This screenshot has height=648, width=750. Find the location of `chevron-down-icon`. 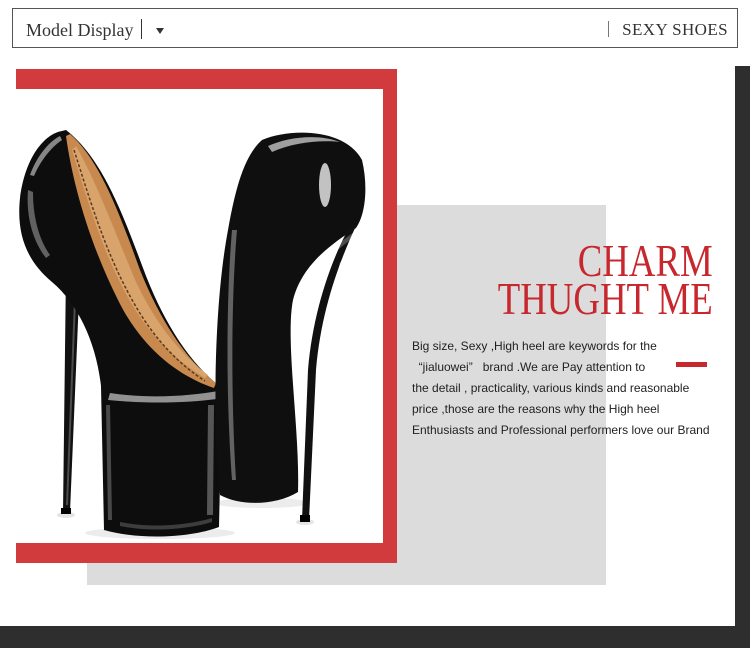

chevron-down-icon is located at coordinates (160, 31).